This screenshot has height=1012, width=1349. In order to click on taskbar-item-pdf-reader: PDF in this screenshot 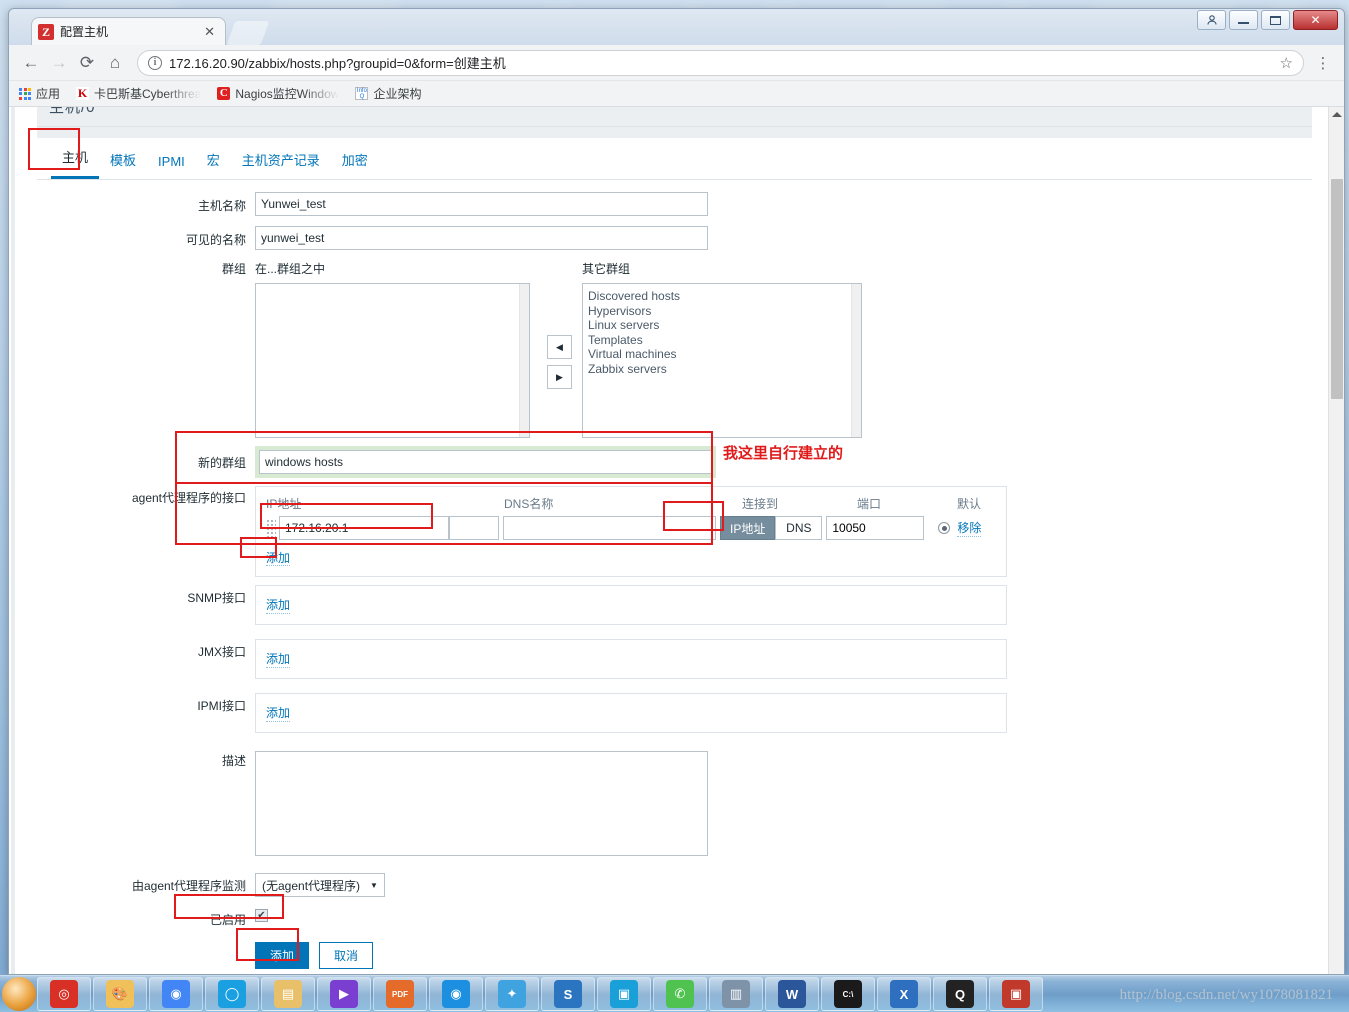, I will do `click(400, 994)`.